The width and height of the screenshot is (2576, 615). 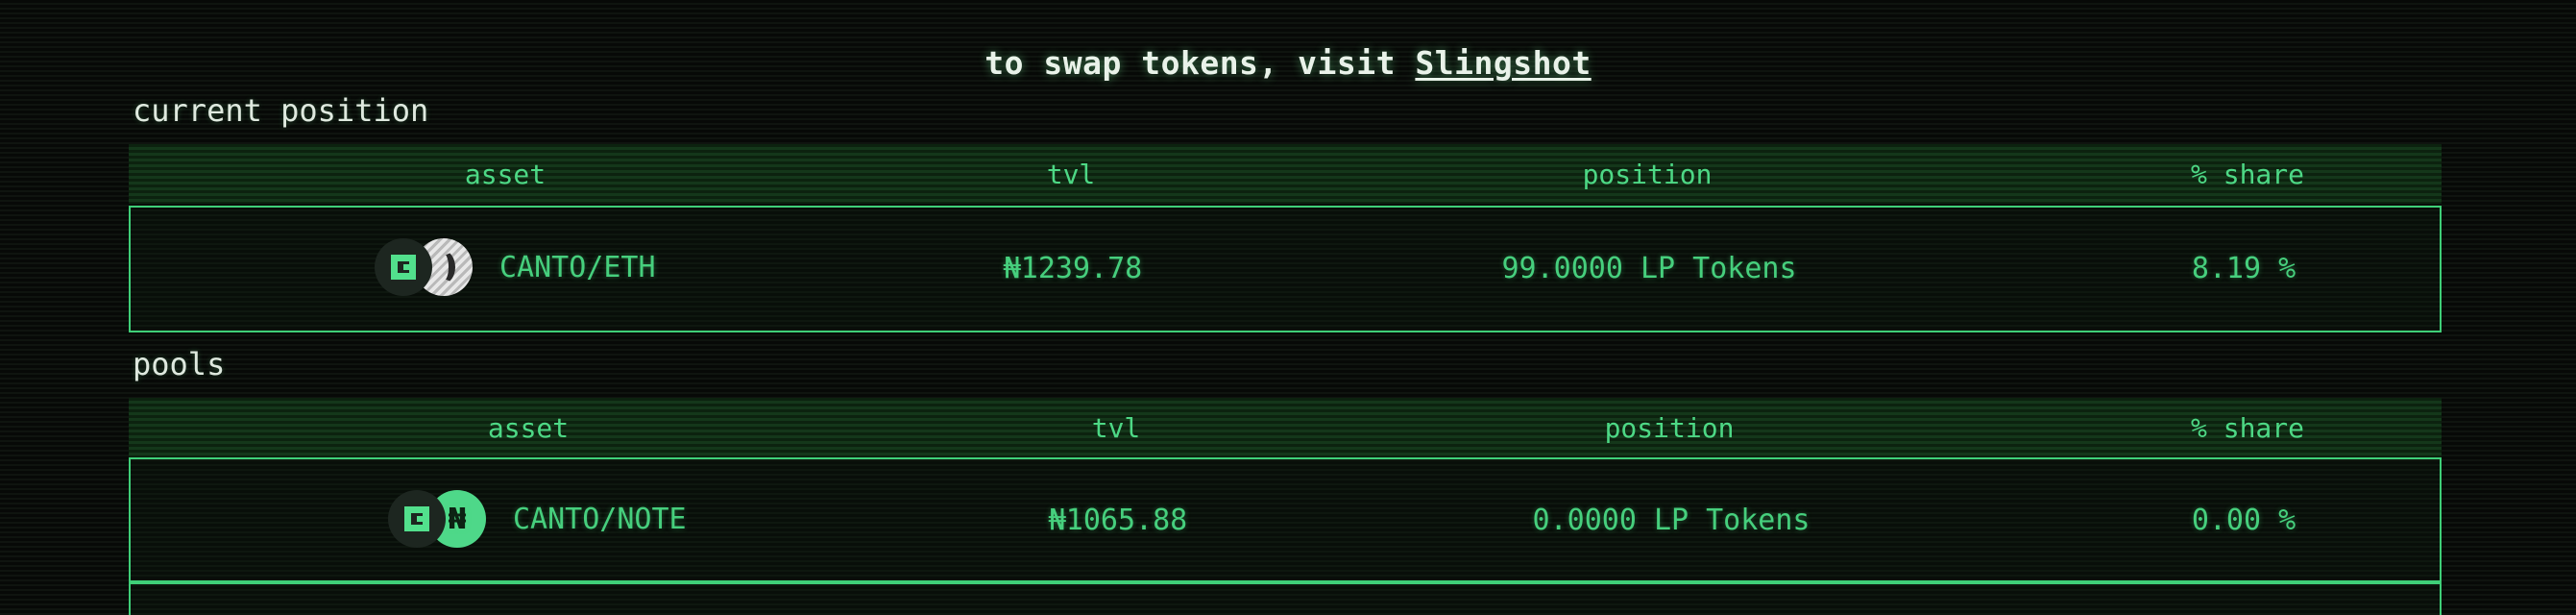 I want to click on tvl-value: ₦1065.88, so click(x=1118, y=521).